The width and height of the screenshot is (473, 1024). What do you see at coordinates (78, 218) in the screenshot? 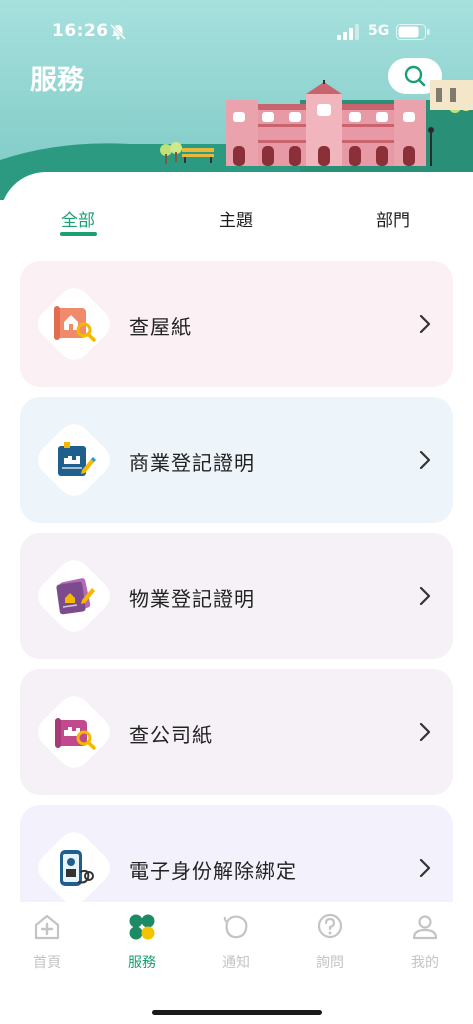
I see `tab-all: 全部` at bounding box center [78, 218].